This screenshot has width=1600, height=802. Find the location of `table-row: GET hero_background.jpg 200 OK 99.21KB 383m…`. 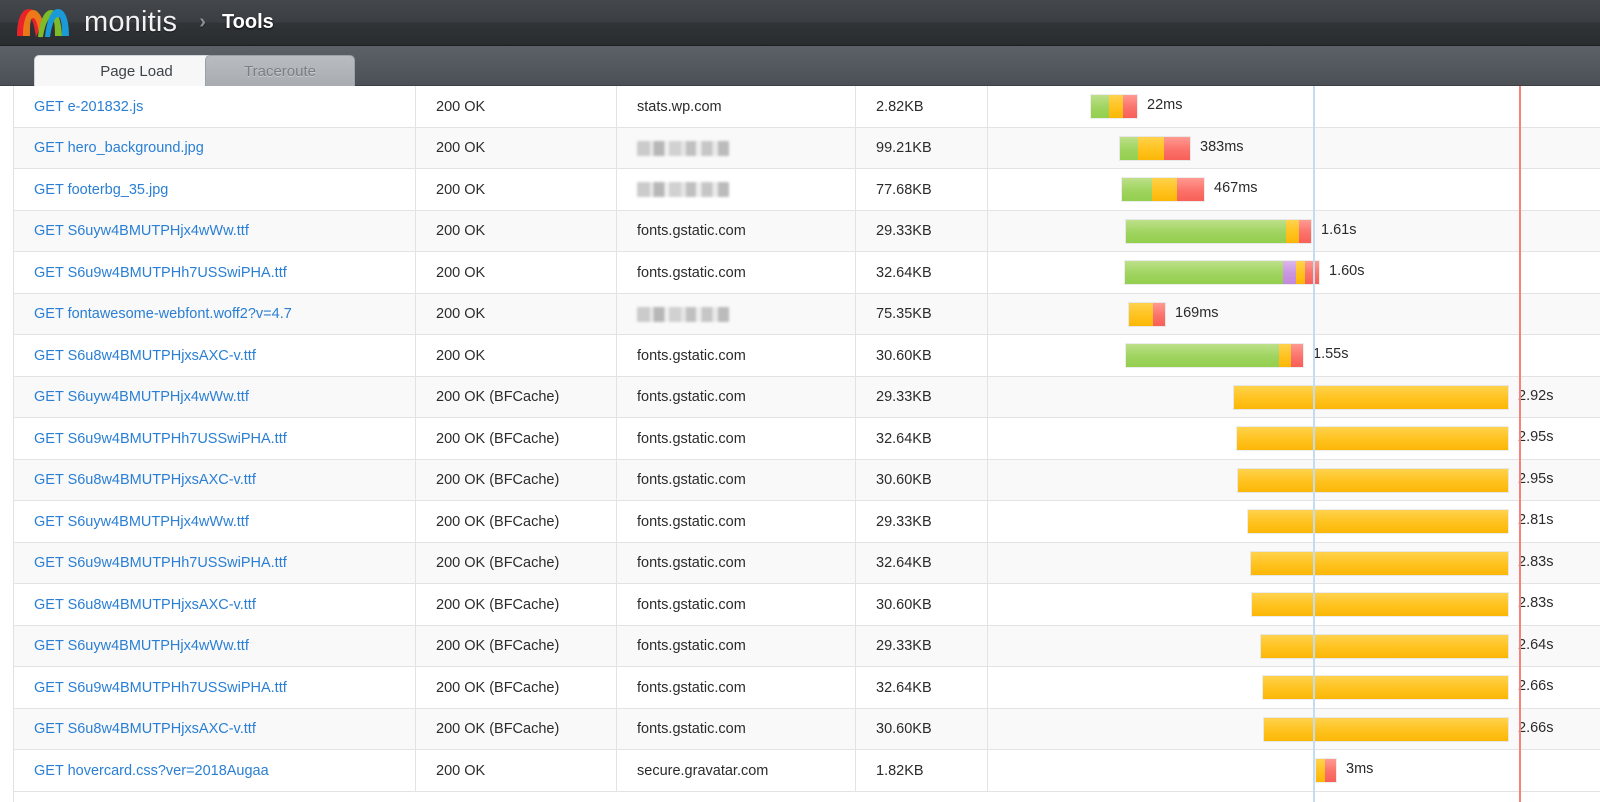

table-row: GET hero_background.jpg 200 OK 99.21KB 383m… is located at coordinates (807, 148).